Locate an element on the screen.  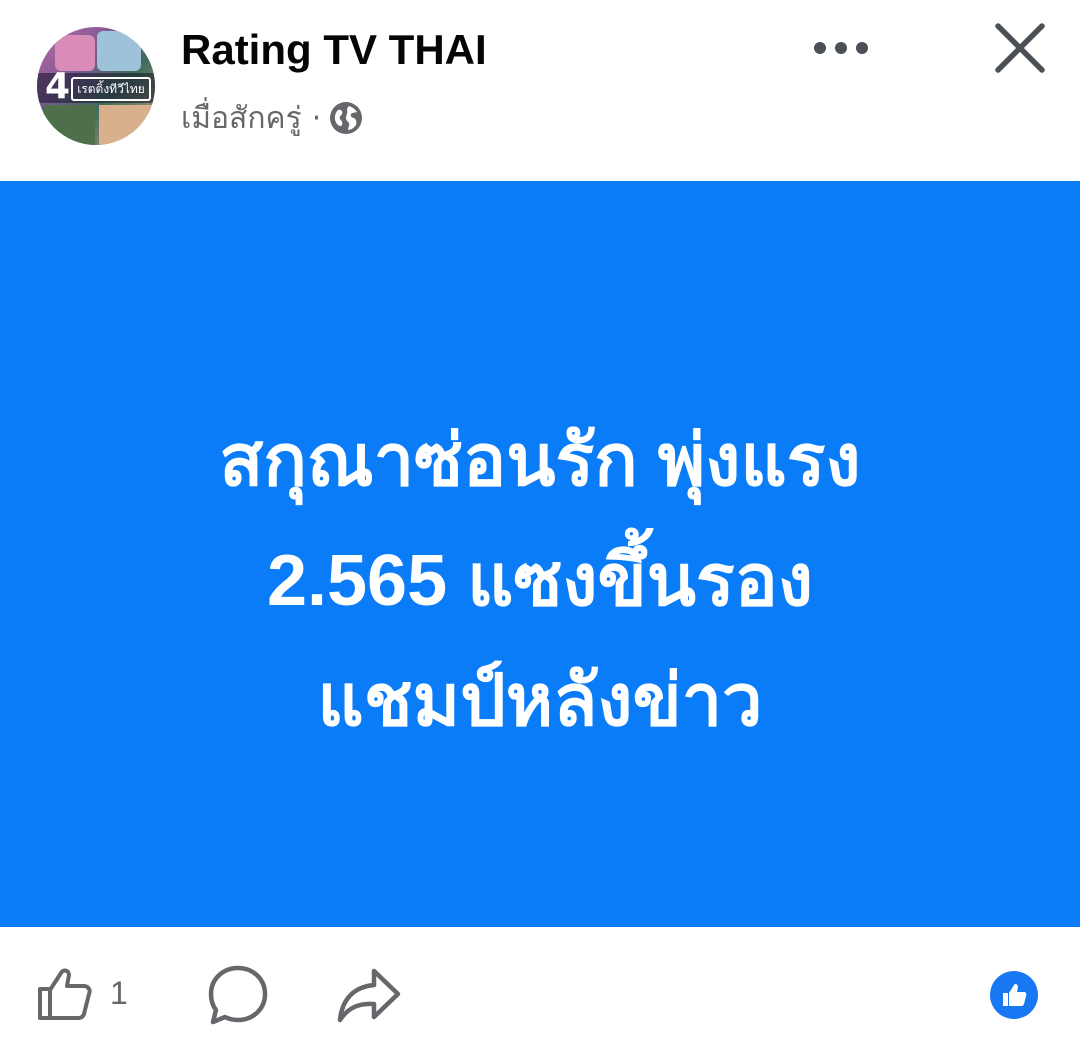
thumbs-up-icon is located at coordinates (65, 994).